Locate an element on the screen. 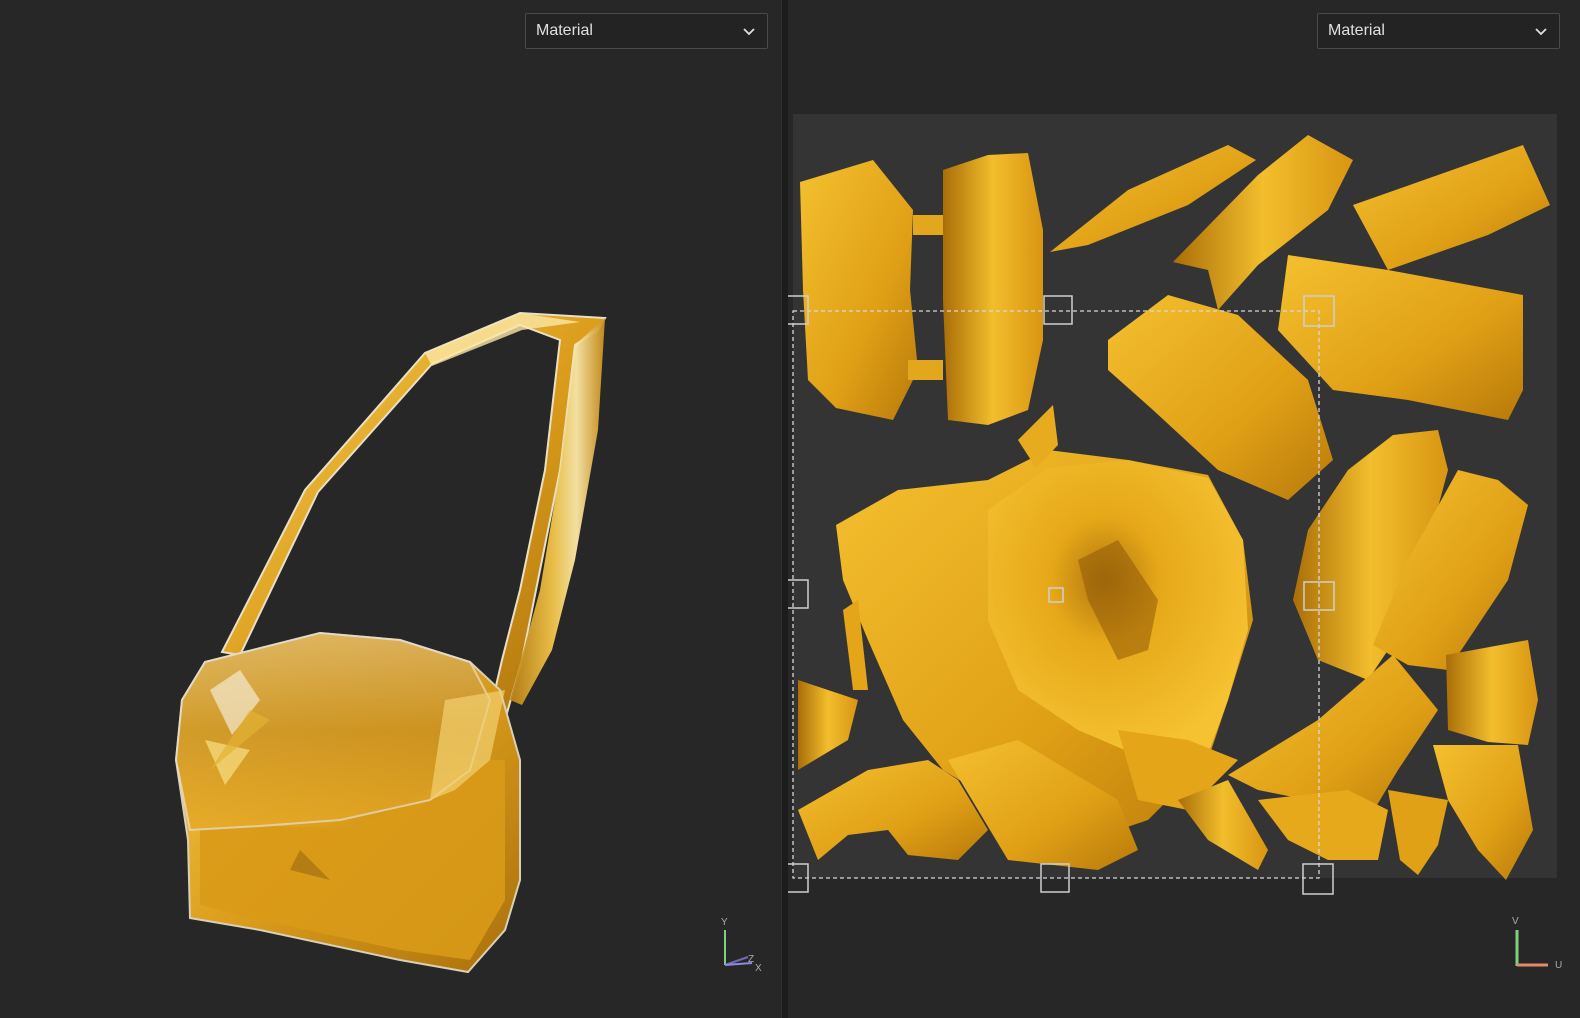 This screenshot has height=1018, width=1580. bag-body is located at coordinates (347, 802).